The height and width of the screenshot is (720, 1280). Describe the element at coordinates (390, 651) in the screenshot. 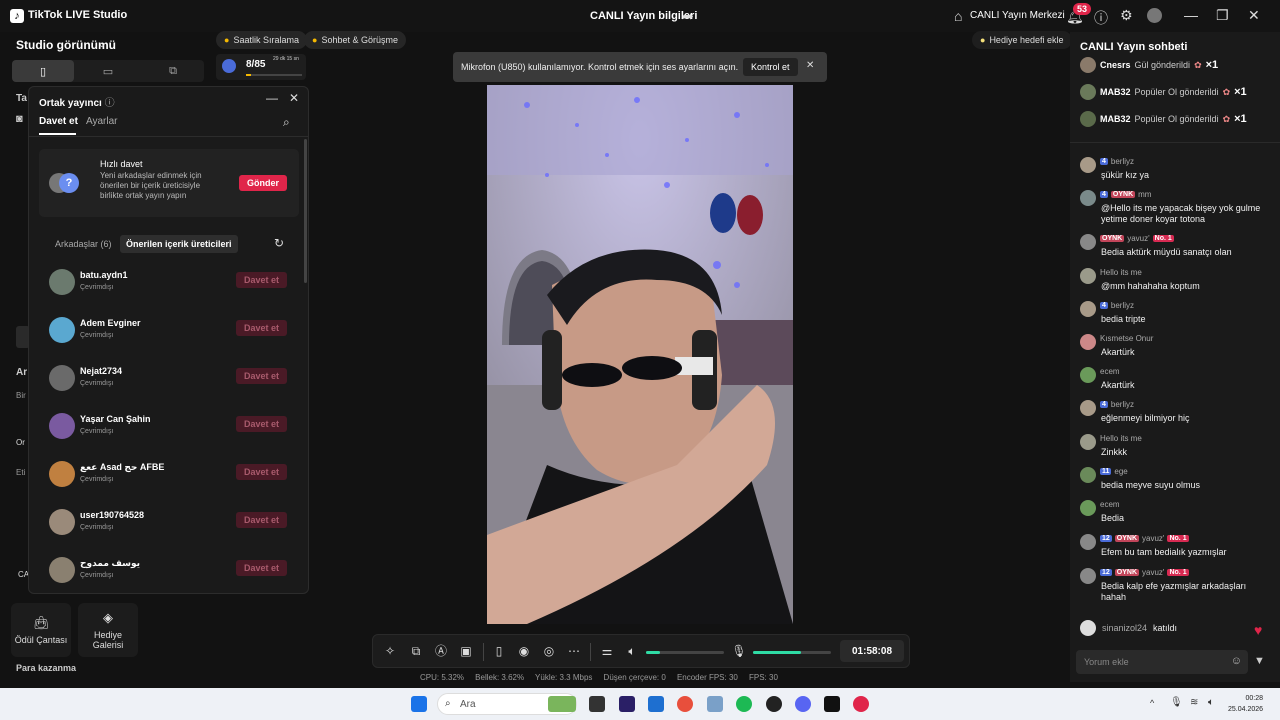

I see `magic-wand-icon: ✧` at that location.